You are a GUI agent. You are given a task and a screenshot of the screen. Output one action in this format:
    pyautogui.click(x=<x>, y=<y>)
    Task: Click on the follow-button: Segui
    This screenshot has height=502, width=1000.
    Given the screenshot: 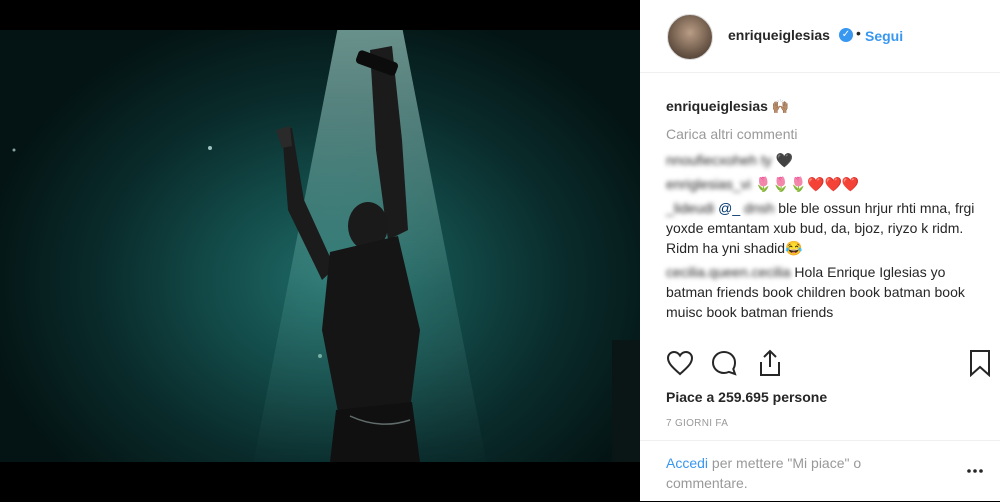 What is the action you would take?
    pyautogui.click(x=884, y=36)
    